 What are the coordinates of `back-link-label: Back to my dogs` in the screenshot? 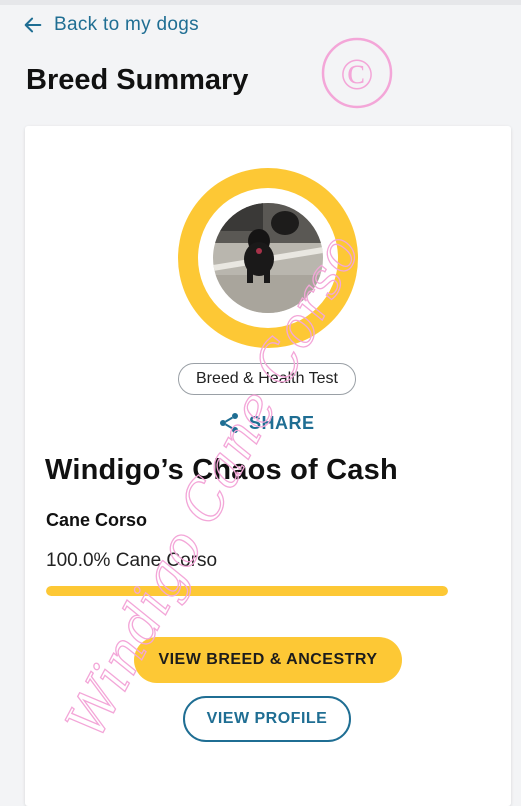 It's located at (126, 24).